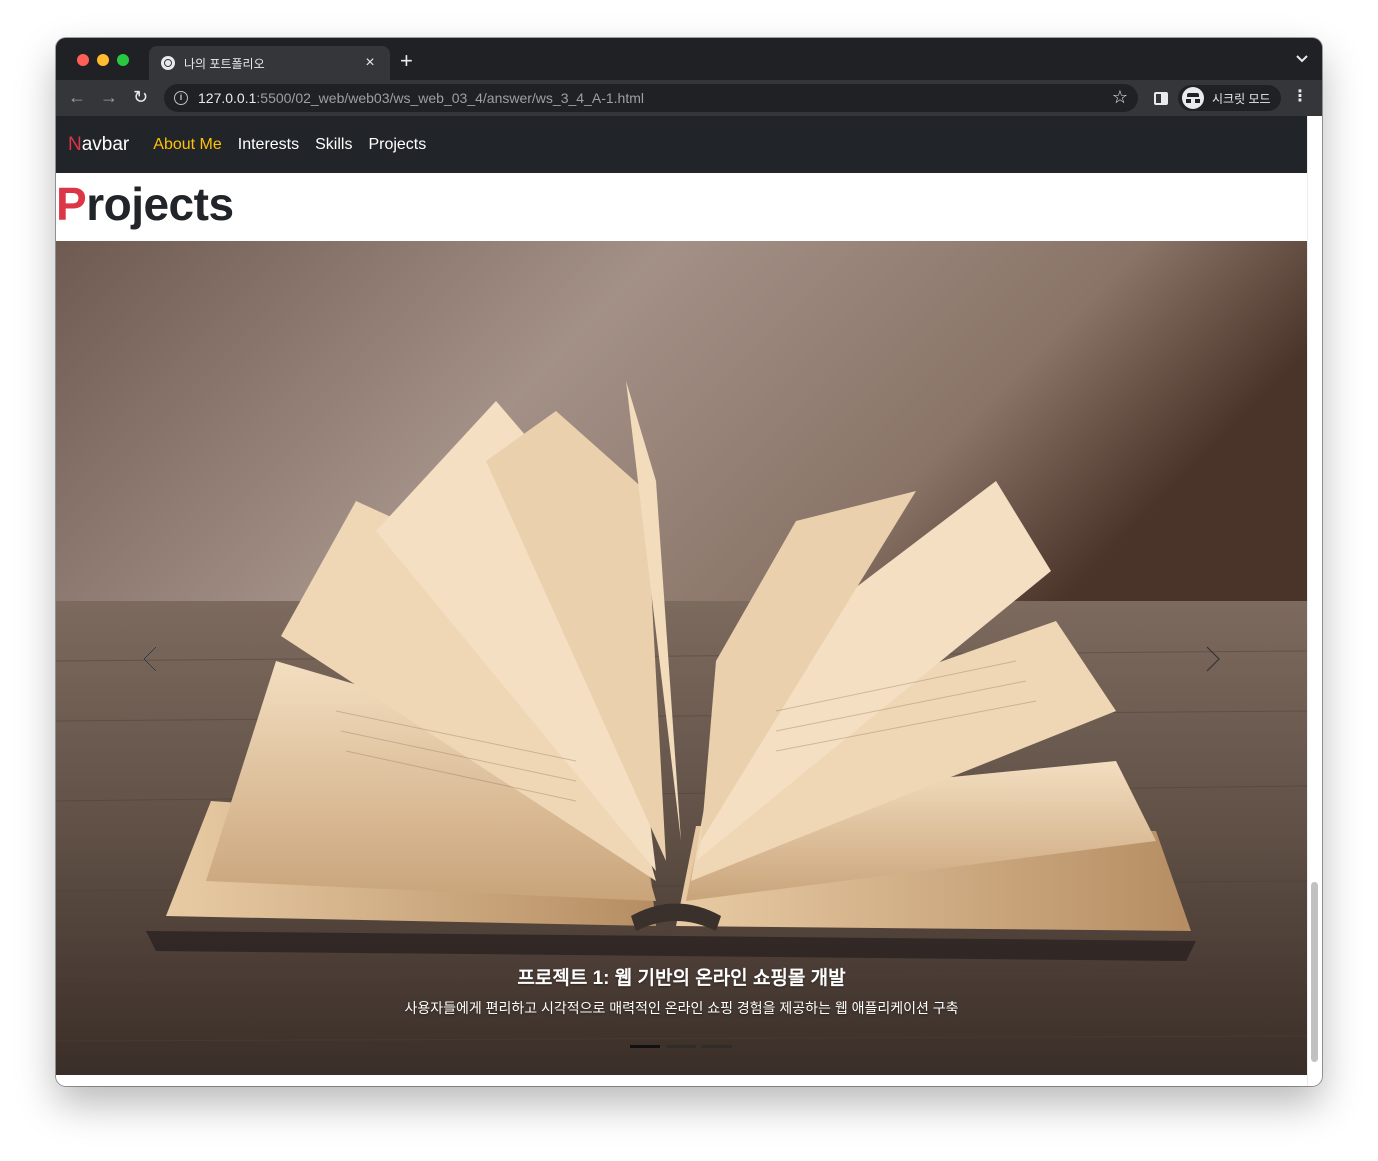  What do you see at coordinates (105, 144) in the screenshot?
I see `brand-rest: avbar` at bounding box center [105, 144].